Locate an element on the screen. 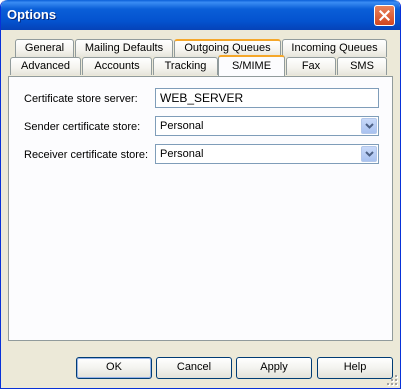  window-title: Options is located at coordinates (32, 14).